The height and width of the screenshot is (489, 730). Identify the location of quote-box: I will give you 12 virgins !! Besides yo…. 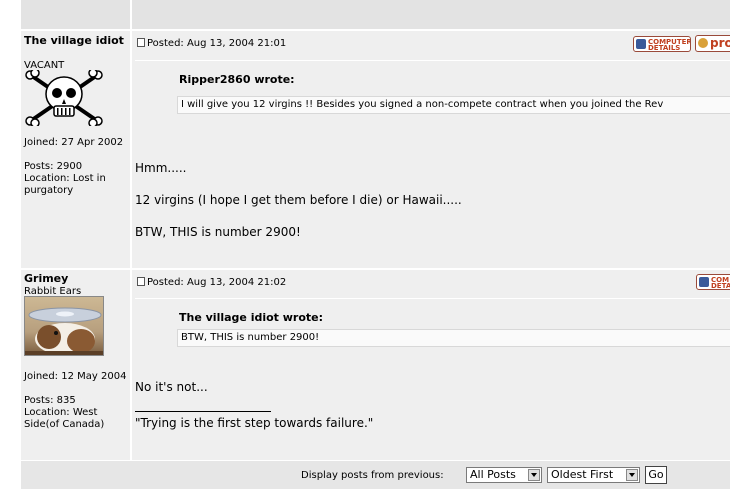
(453, 105).